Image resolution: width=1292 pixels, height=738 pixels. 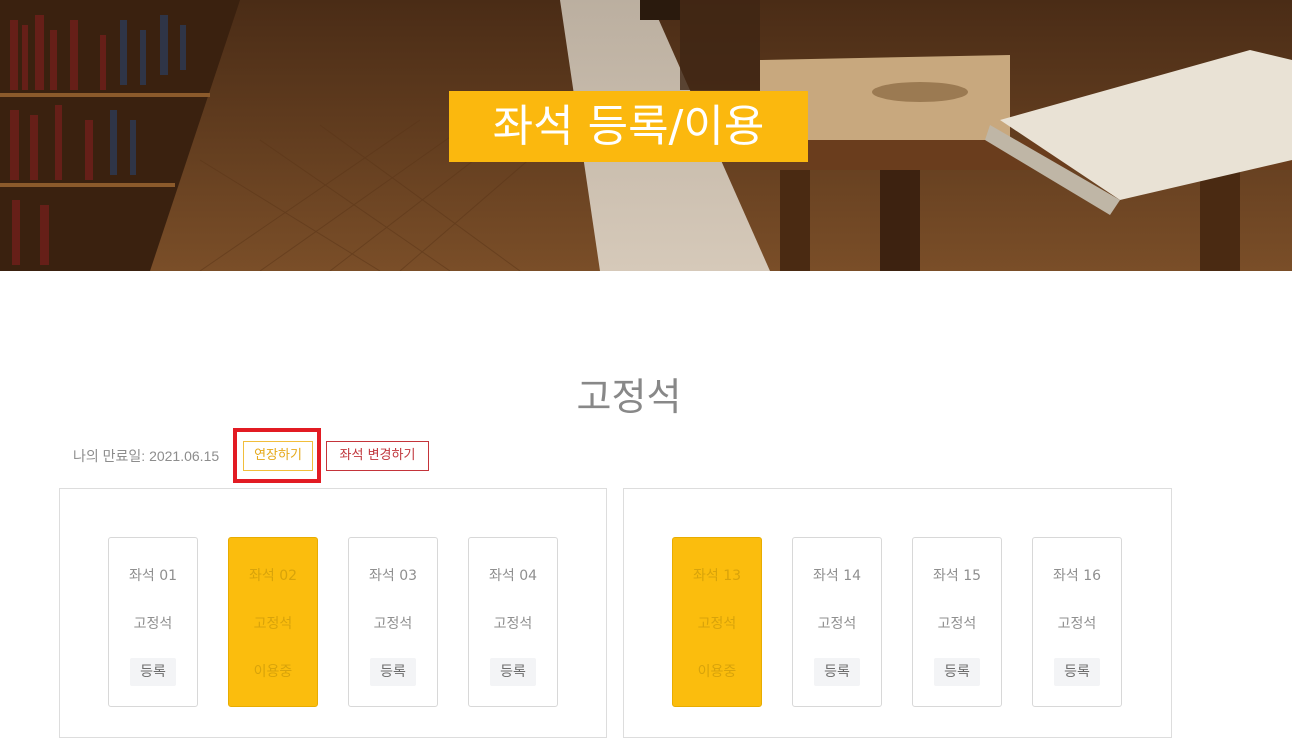 I want to click on seat-name: 좌석 01, so click(x=153, y=576).